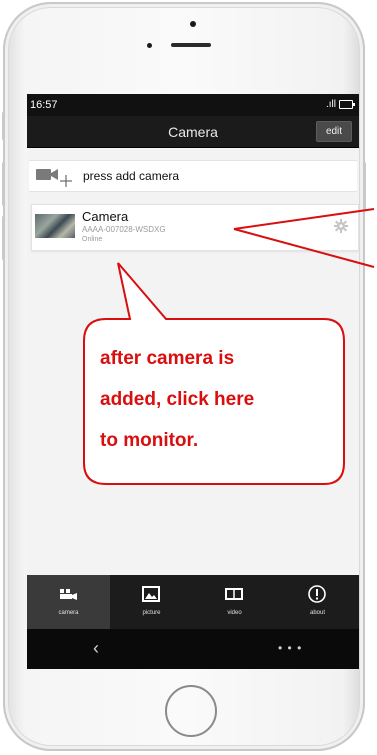 The image size is (377, 755). I want to click on callout-line: added, click here, so click(177, 399).